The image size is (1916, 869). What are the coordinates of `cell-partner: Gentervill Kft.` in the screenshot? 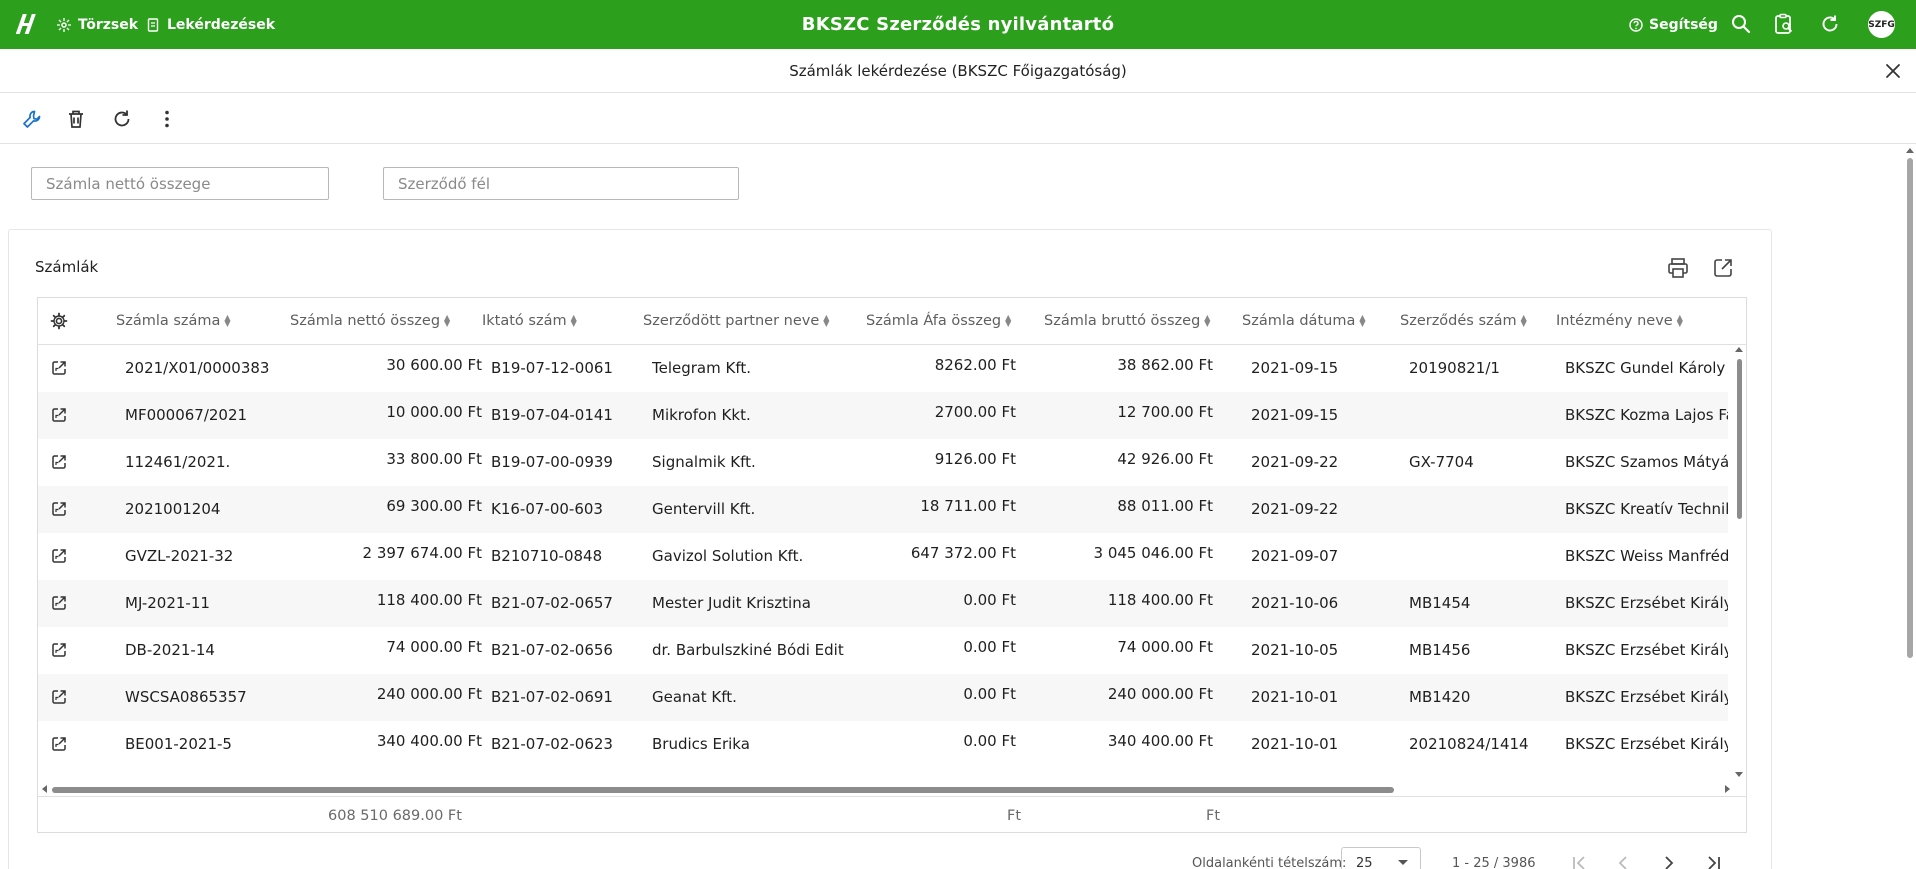 It's located at (704, 509).